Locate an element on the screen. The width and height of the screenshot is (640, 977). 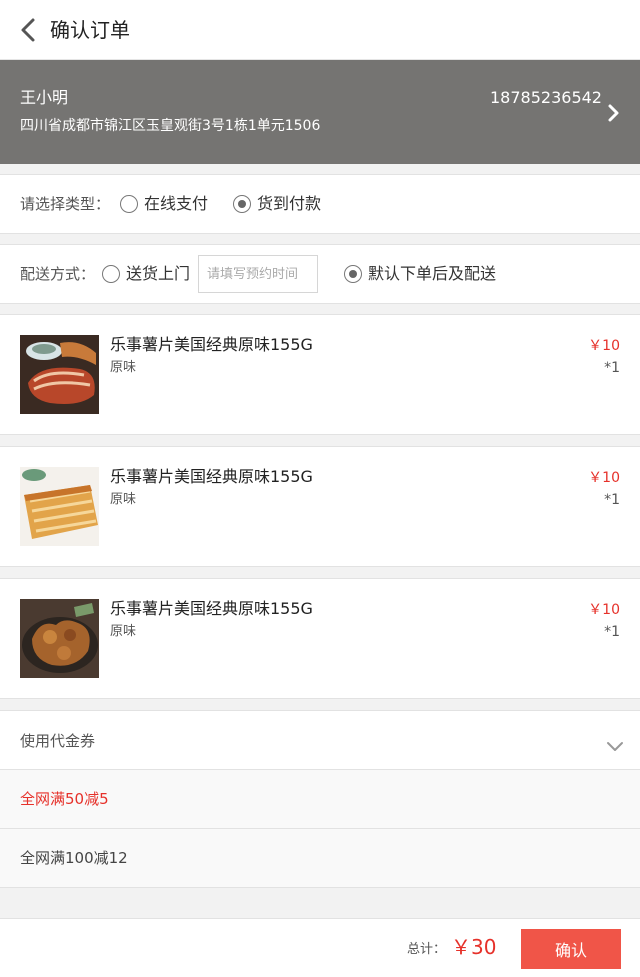
payment-option-label: 在线支付 is located at coordinates (176, 203).